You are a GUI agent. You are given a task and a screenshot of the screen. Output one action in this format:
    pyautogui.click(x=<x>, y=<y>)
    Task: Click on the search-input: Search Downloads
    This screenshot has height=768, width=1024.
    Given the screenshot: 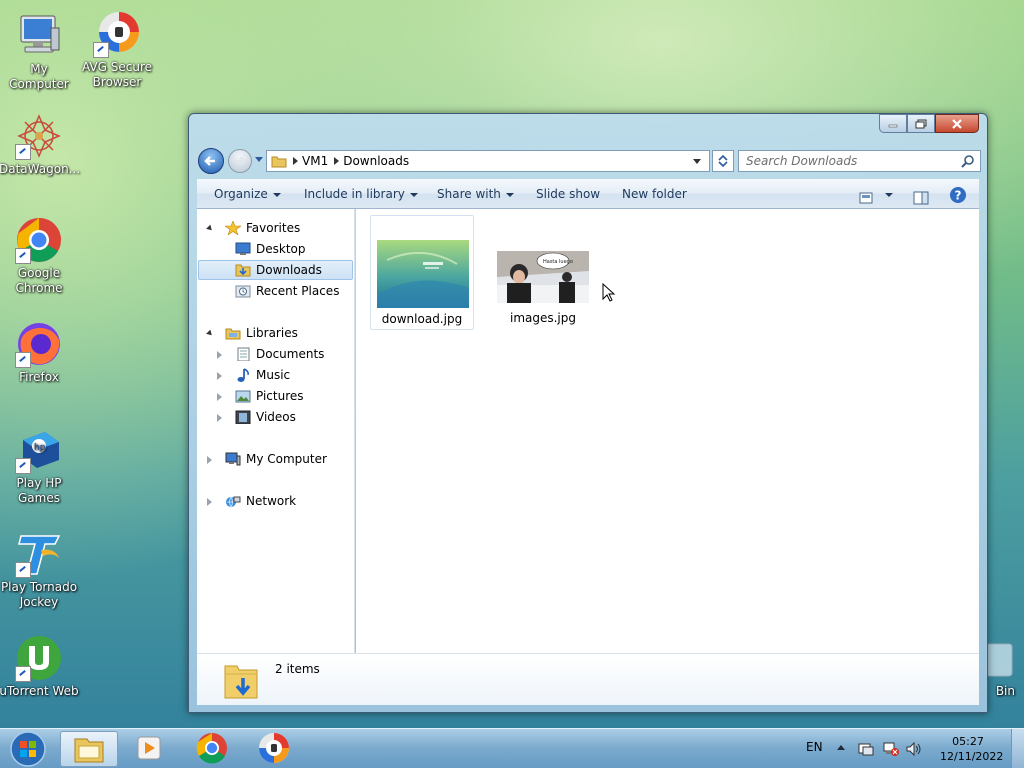 What is the action you would take?
    pyautogui.click(x=859, y=161)
    